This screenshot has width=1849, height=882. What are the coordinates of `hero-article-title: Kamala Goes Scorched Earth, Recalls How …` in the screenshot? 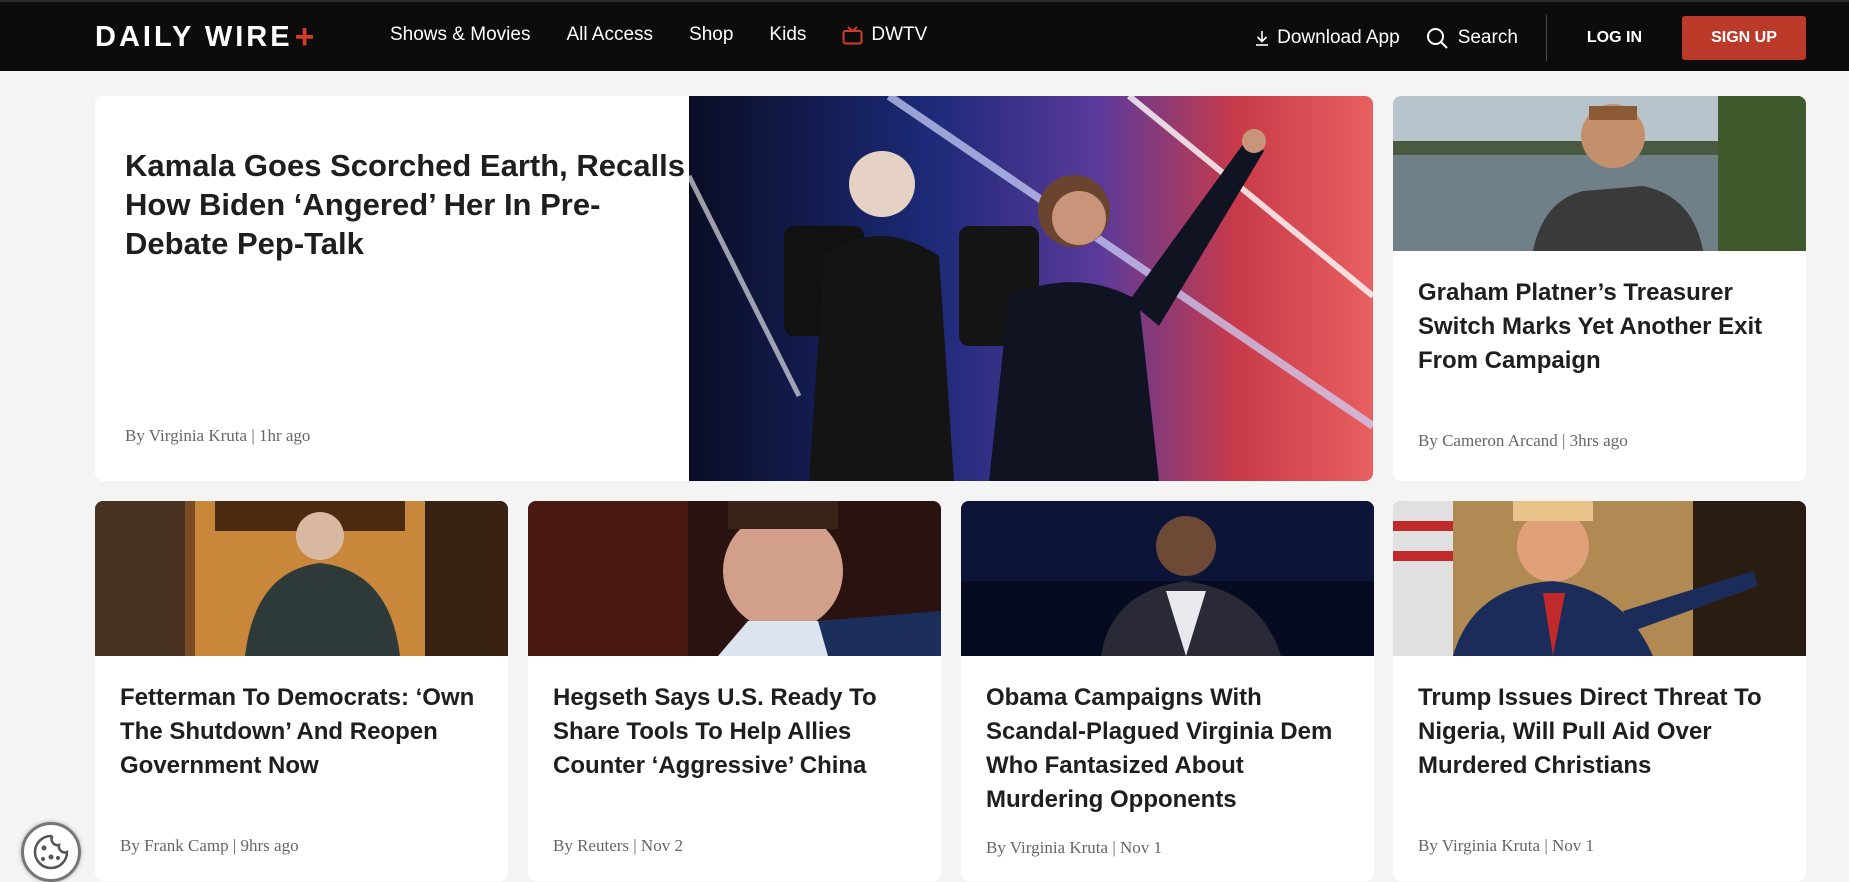 It's located at (405, 204).